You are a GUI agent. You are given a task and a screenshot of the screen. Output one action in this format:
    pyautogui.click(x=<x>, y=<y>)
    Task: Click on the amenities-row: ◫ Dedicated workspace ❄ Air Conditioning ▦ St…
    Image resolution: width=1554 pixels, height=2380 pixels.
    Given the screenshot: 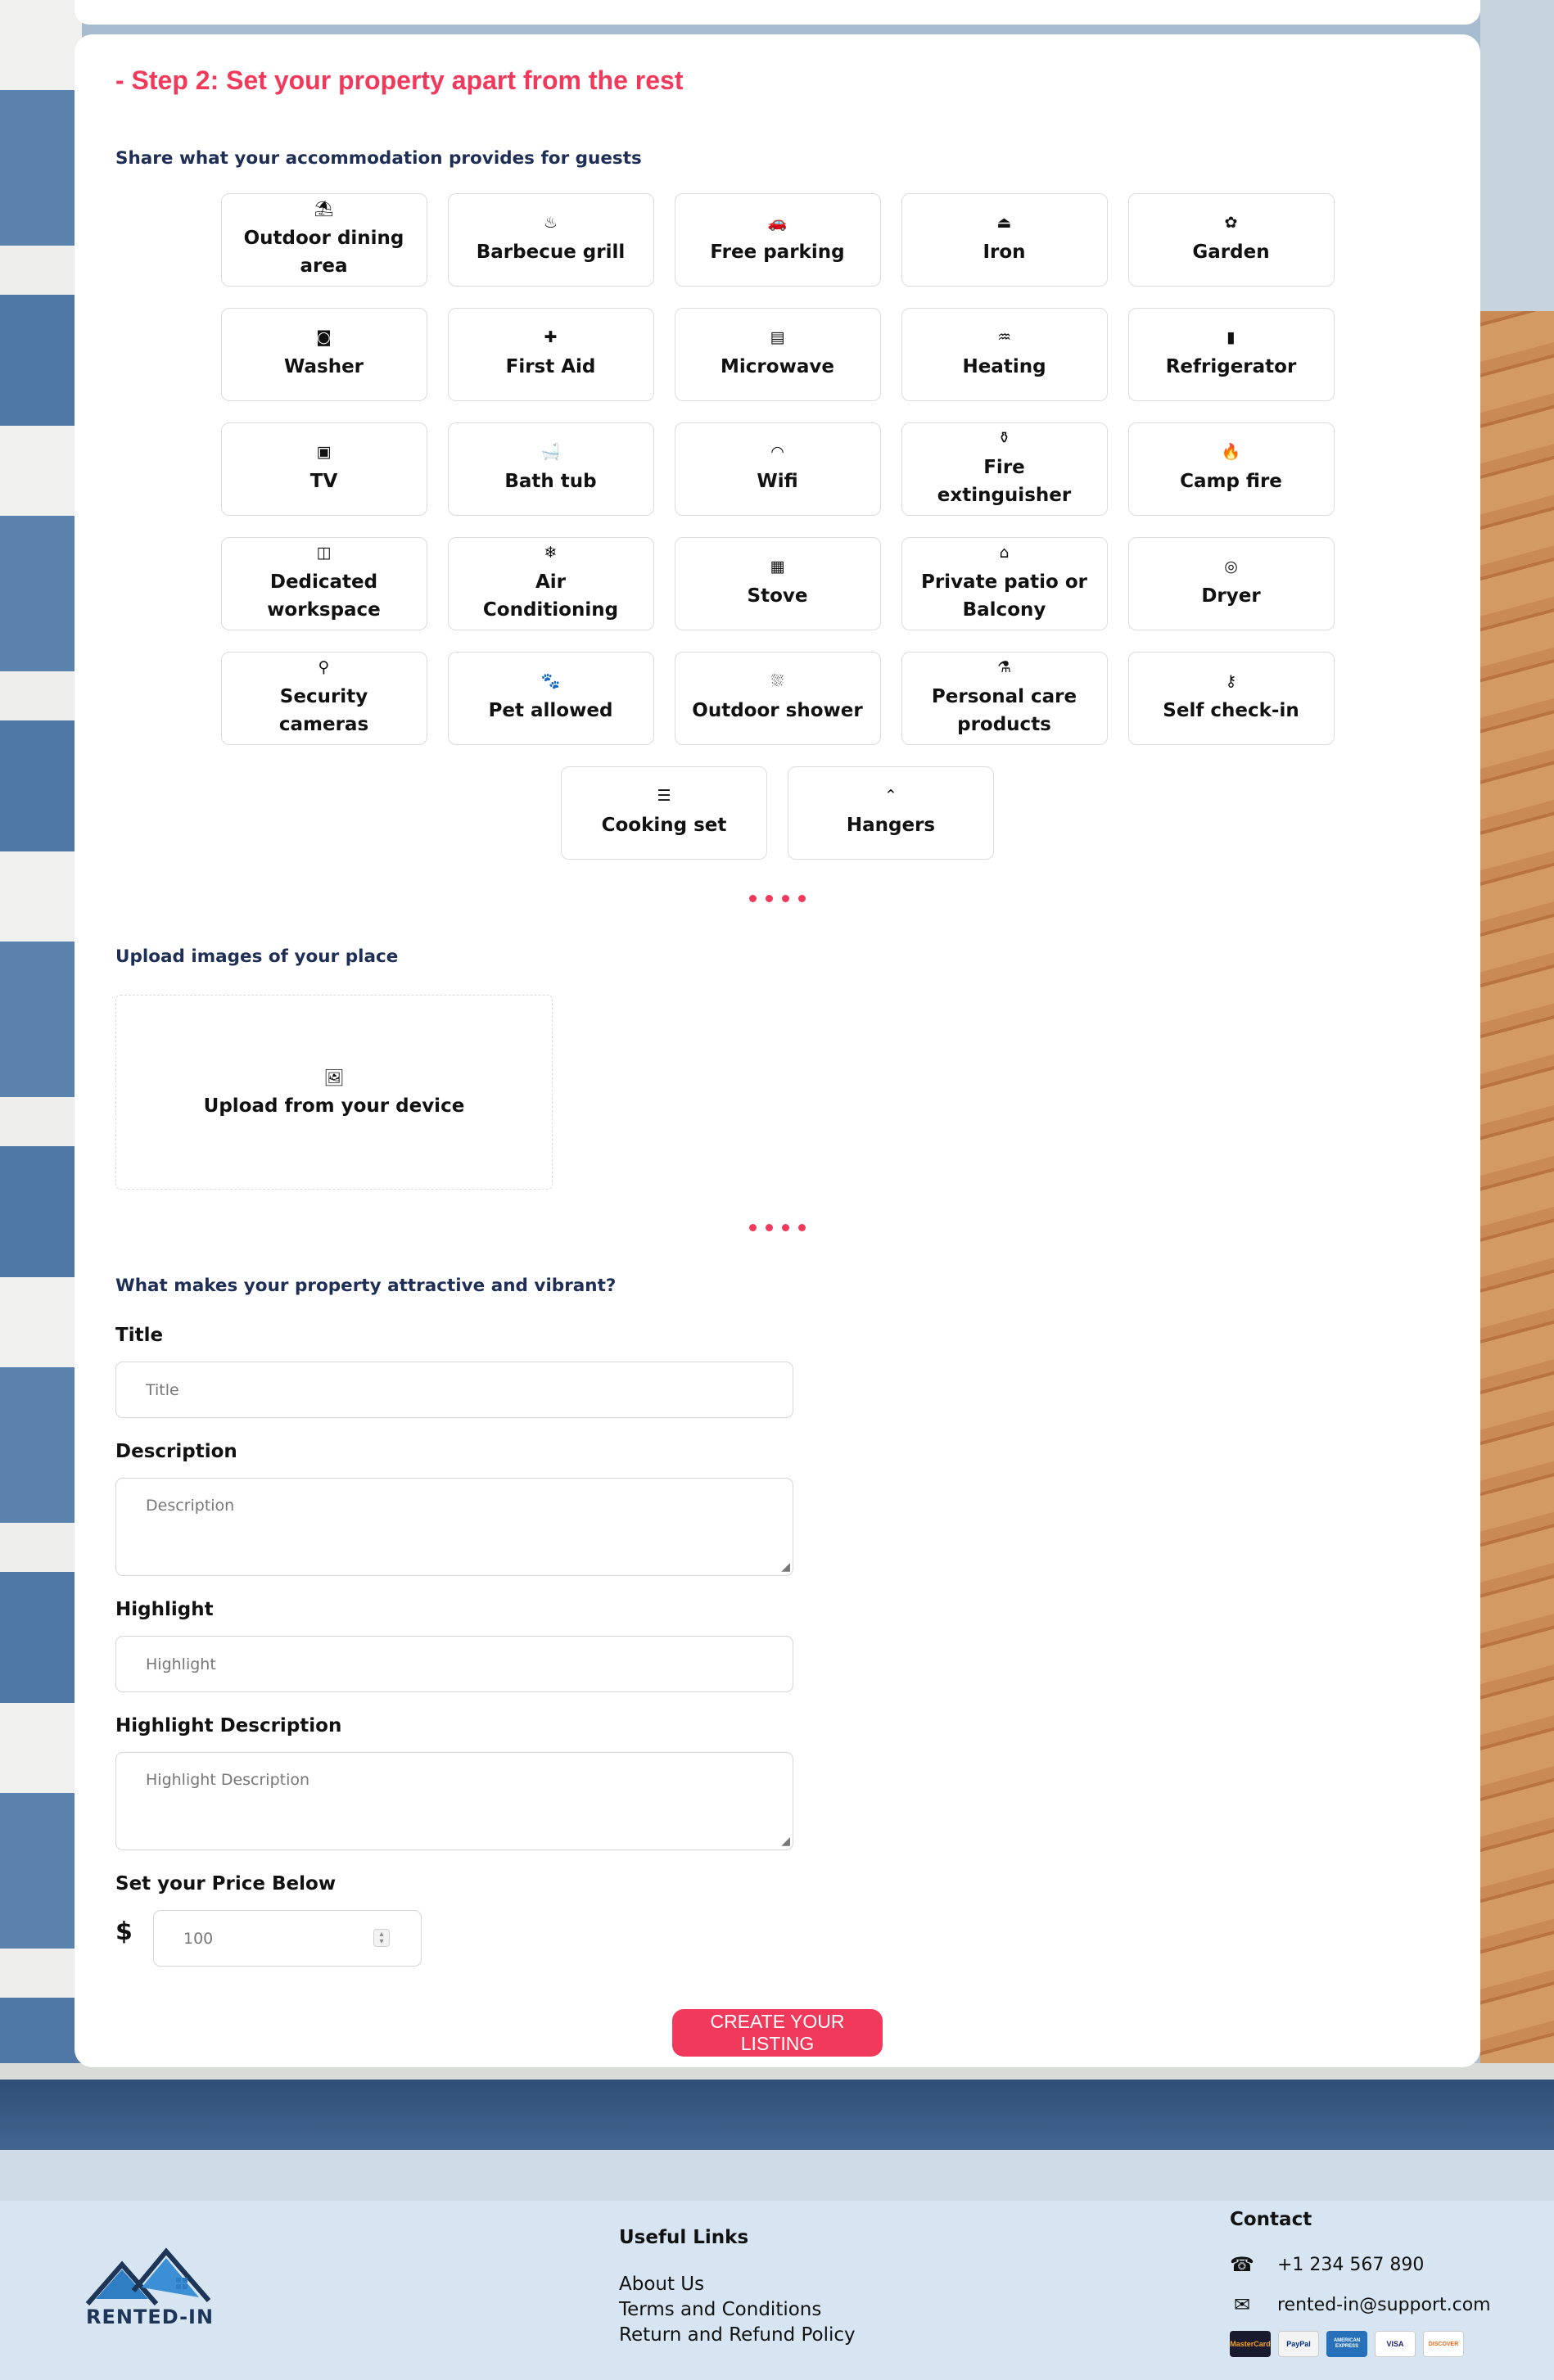 What is the action you would take?
    pyautogui.click(x=777, y=583)
    